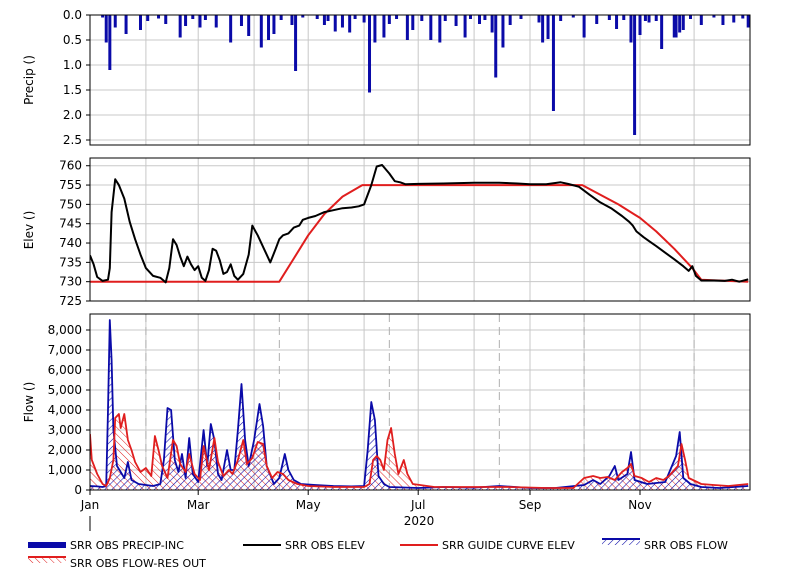 Image resolution: width=801 pixels, height=580 pixels. Describe the element at coordinates (29, 80) in the screenshot. I see `precip-y-axis-label: Precip ()` at that location.